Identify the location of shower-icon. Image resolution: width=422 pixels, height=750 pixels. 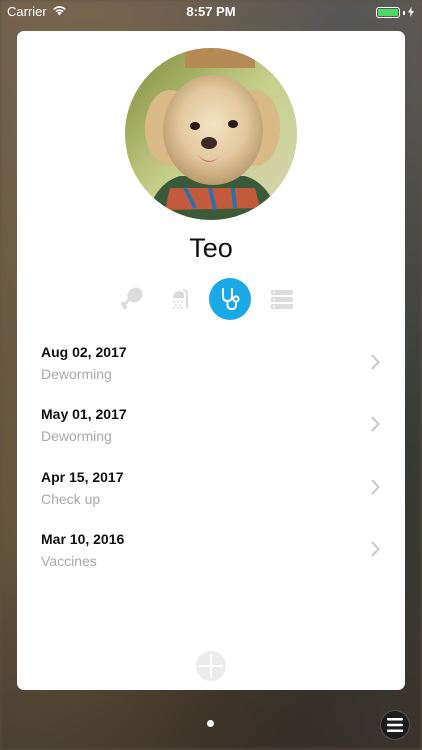
(180, 299).